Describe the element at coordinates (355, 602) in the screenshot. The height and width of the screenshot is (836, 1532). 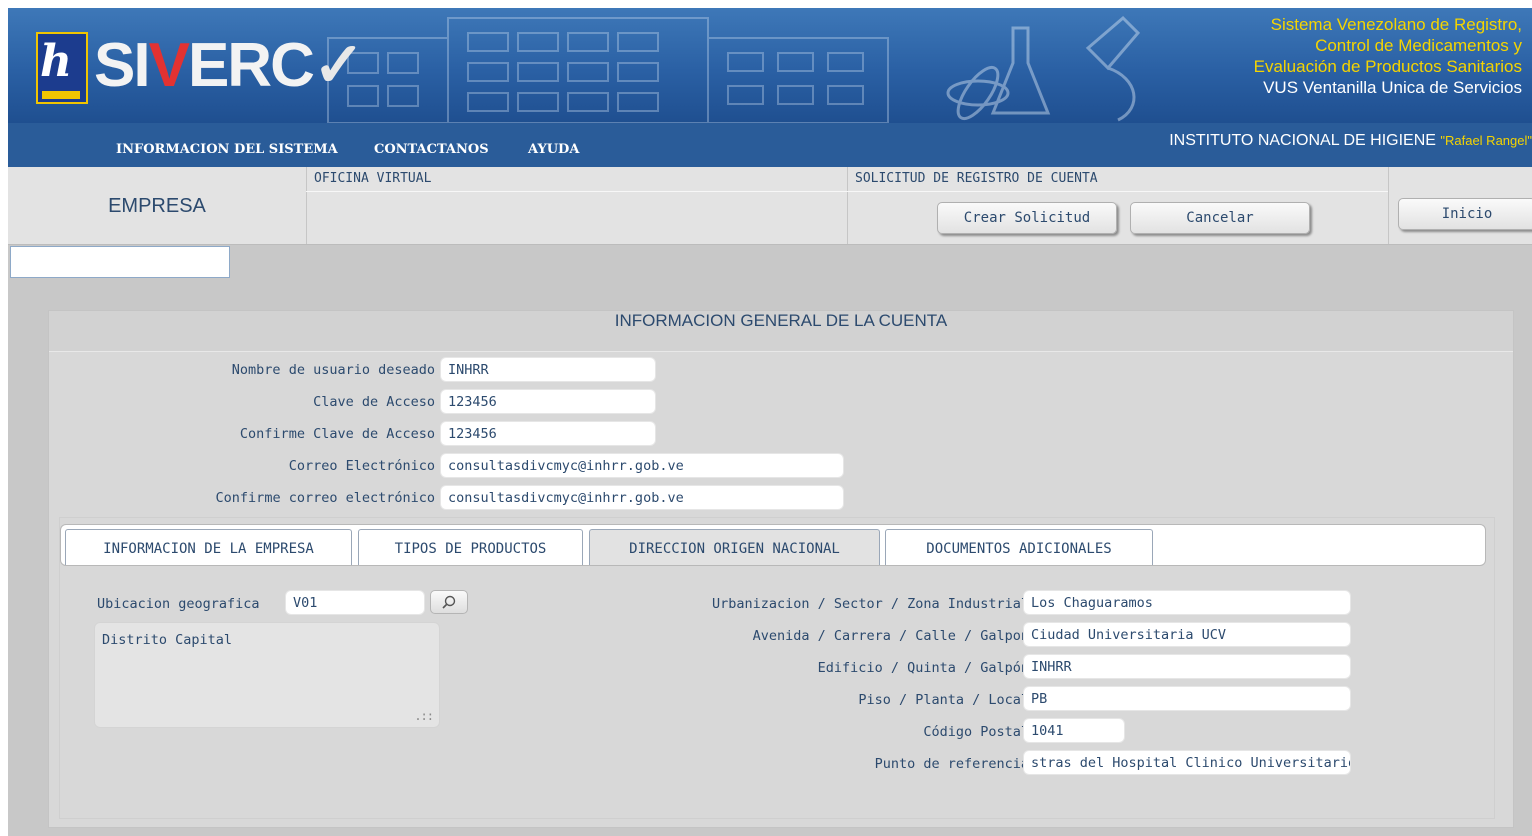
I see `ubicacion-input: V01` at that location.